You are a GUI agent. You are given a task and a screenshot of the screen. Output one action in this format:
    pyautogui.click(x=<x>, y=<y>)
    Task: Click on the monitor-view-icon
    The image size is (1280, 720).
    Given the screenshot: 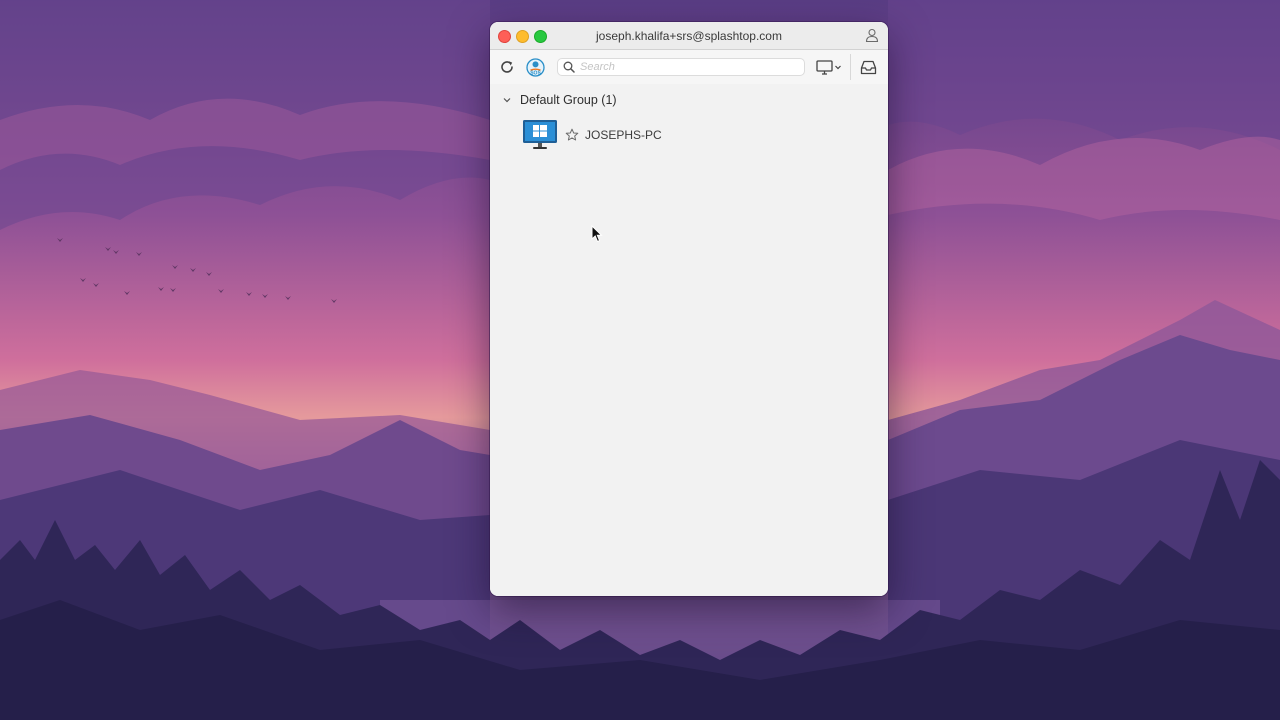 What is the action you would take?
    pyautogui.click(x=828, y=67)
    